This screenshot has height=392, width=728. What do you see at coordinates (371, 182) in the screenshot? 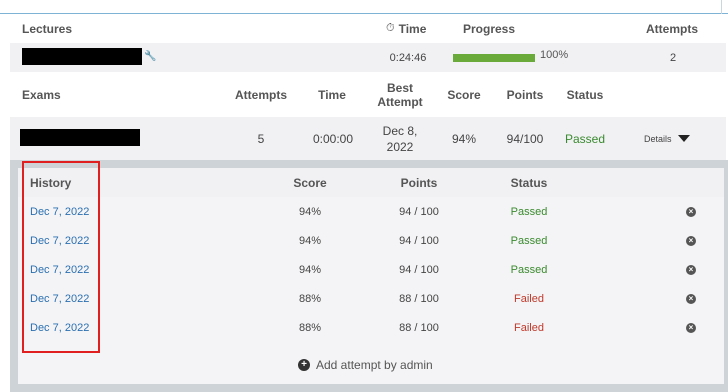
I see `history-header: History Score Points Status` at bounding box center [371, 182].